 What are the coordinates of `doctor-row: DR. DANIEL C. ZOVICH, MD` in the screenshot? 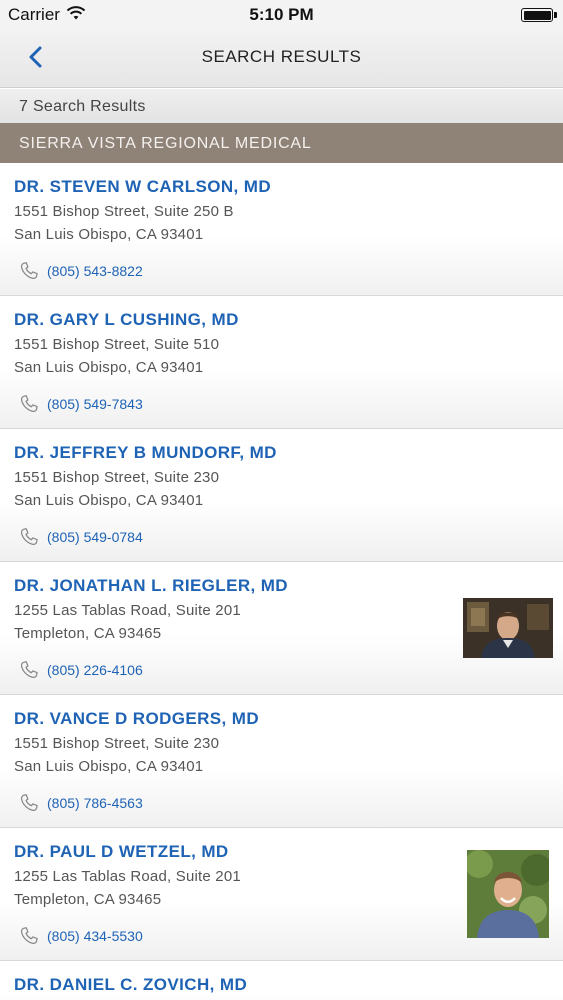 It's located at (281, 980).